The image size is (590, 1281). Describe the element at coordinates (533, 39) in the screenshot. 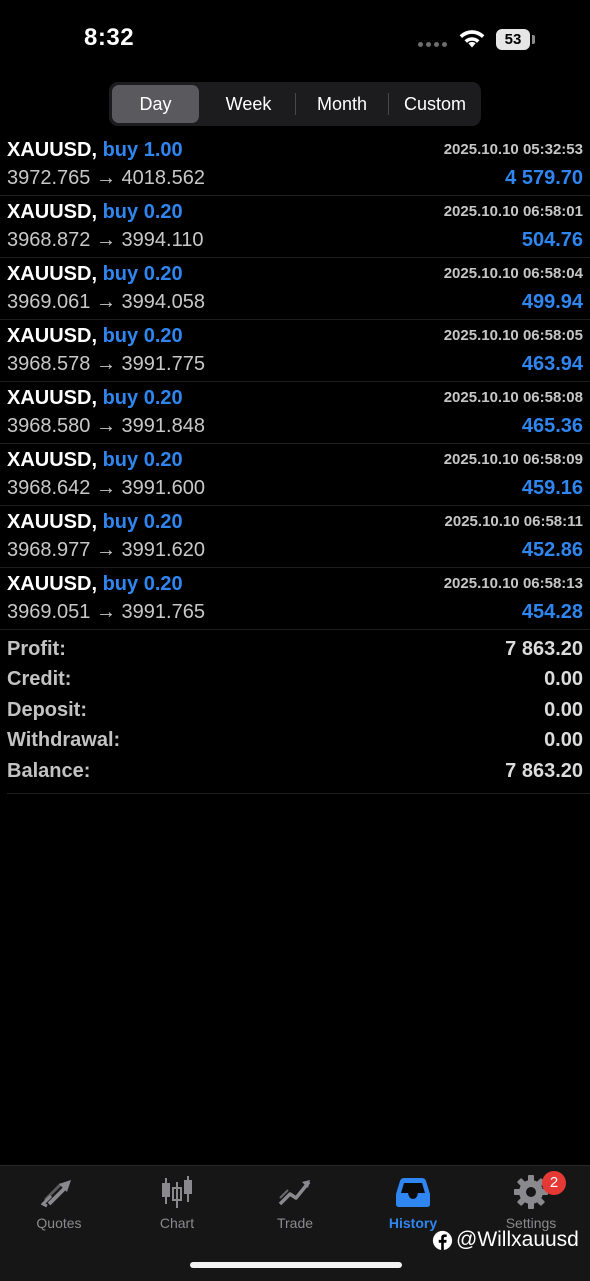

I see `battery-tip` at that location.